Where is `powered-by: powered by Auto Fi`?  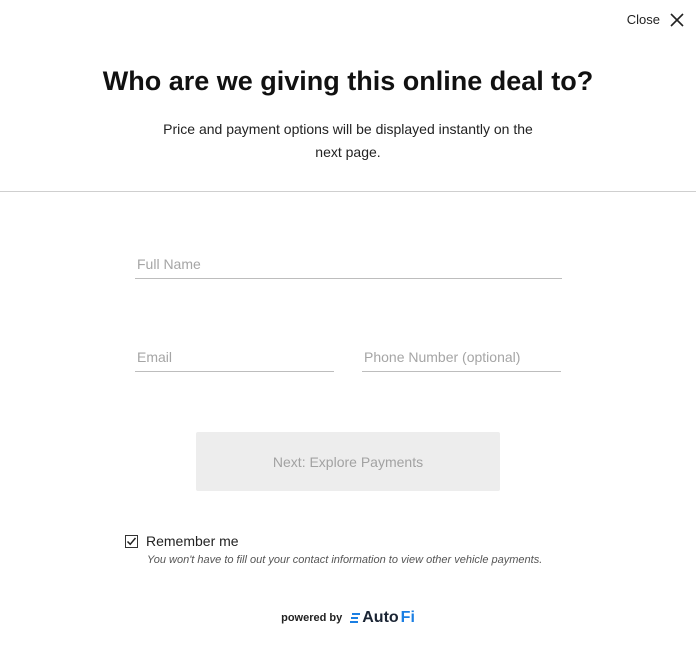
powered-by: powered by Auto Fi is located at coordinates (348, 618).